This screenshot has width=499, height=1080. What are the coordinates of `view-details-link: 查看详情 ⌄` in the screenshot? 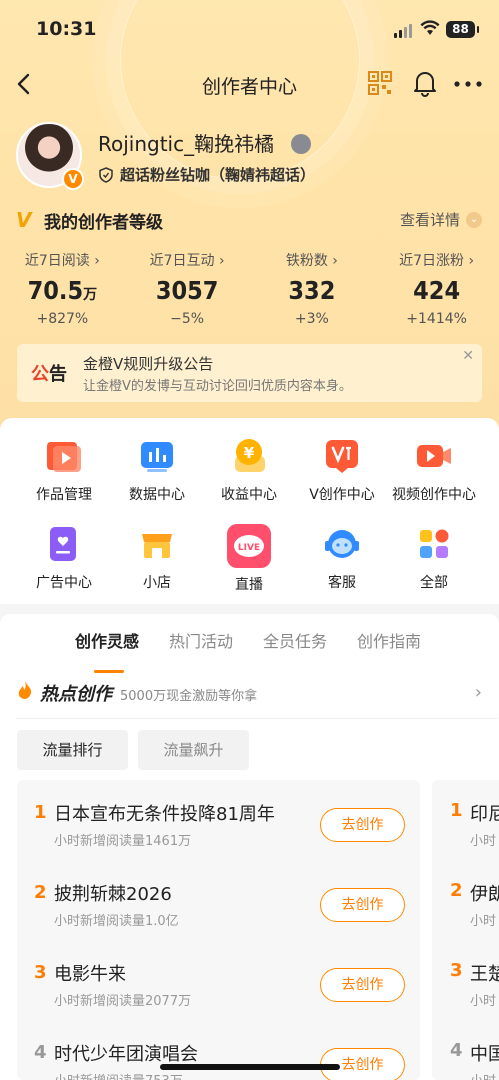 It's located at (441, 219).